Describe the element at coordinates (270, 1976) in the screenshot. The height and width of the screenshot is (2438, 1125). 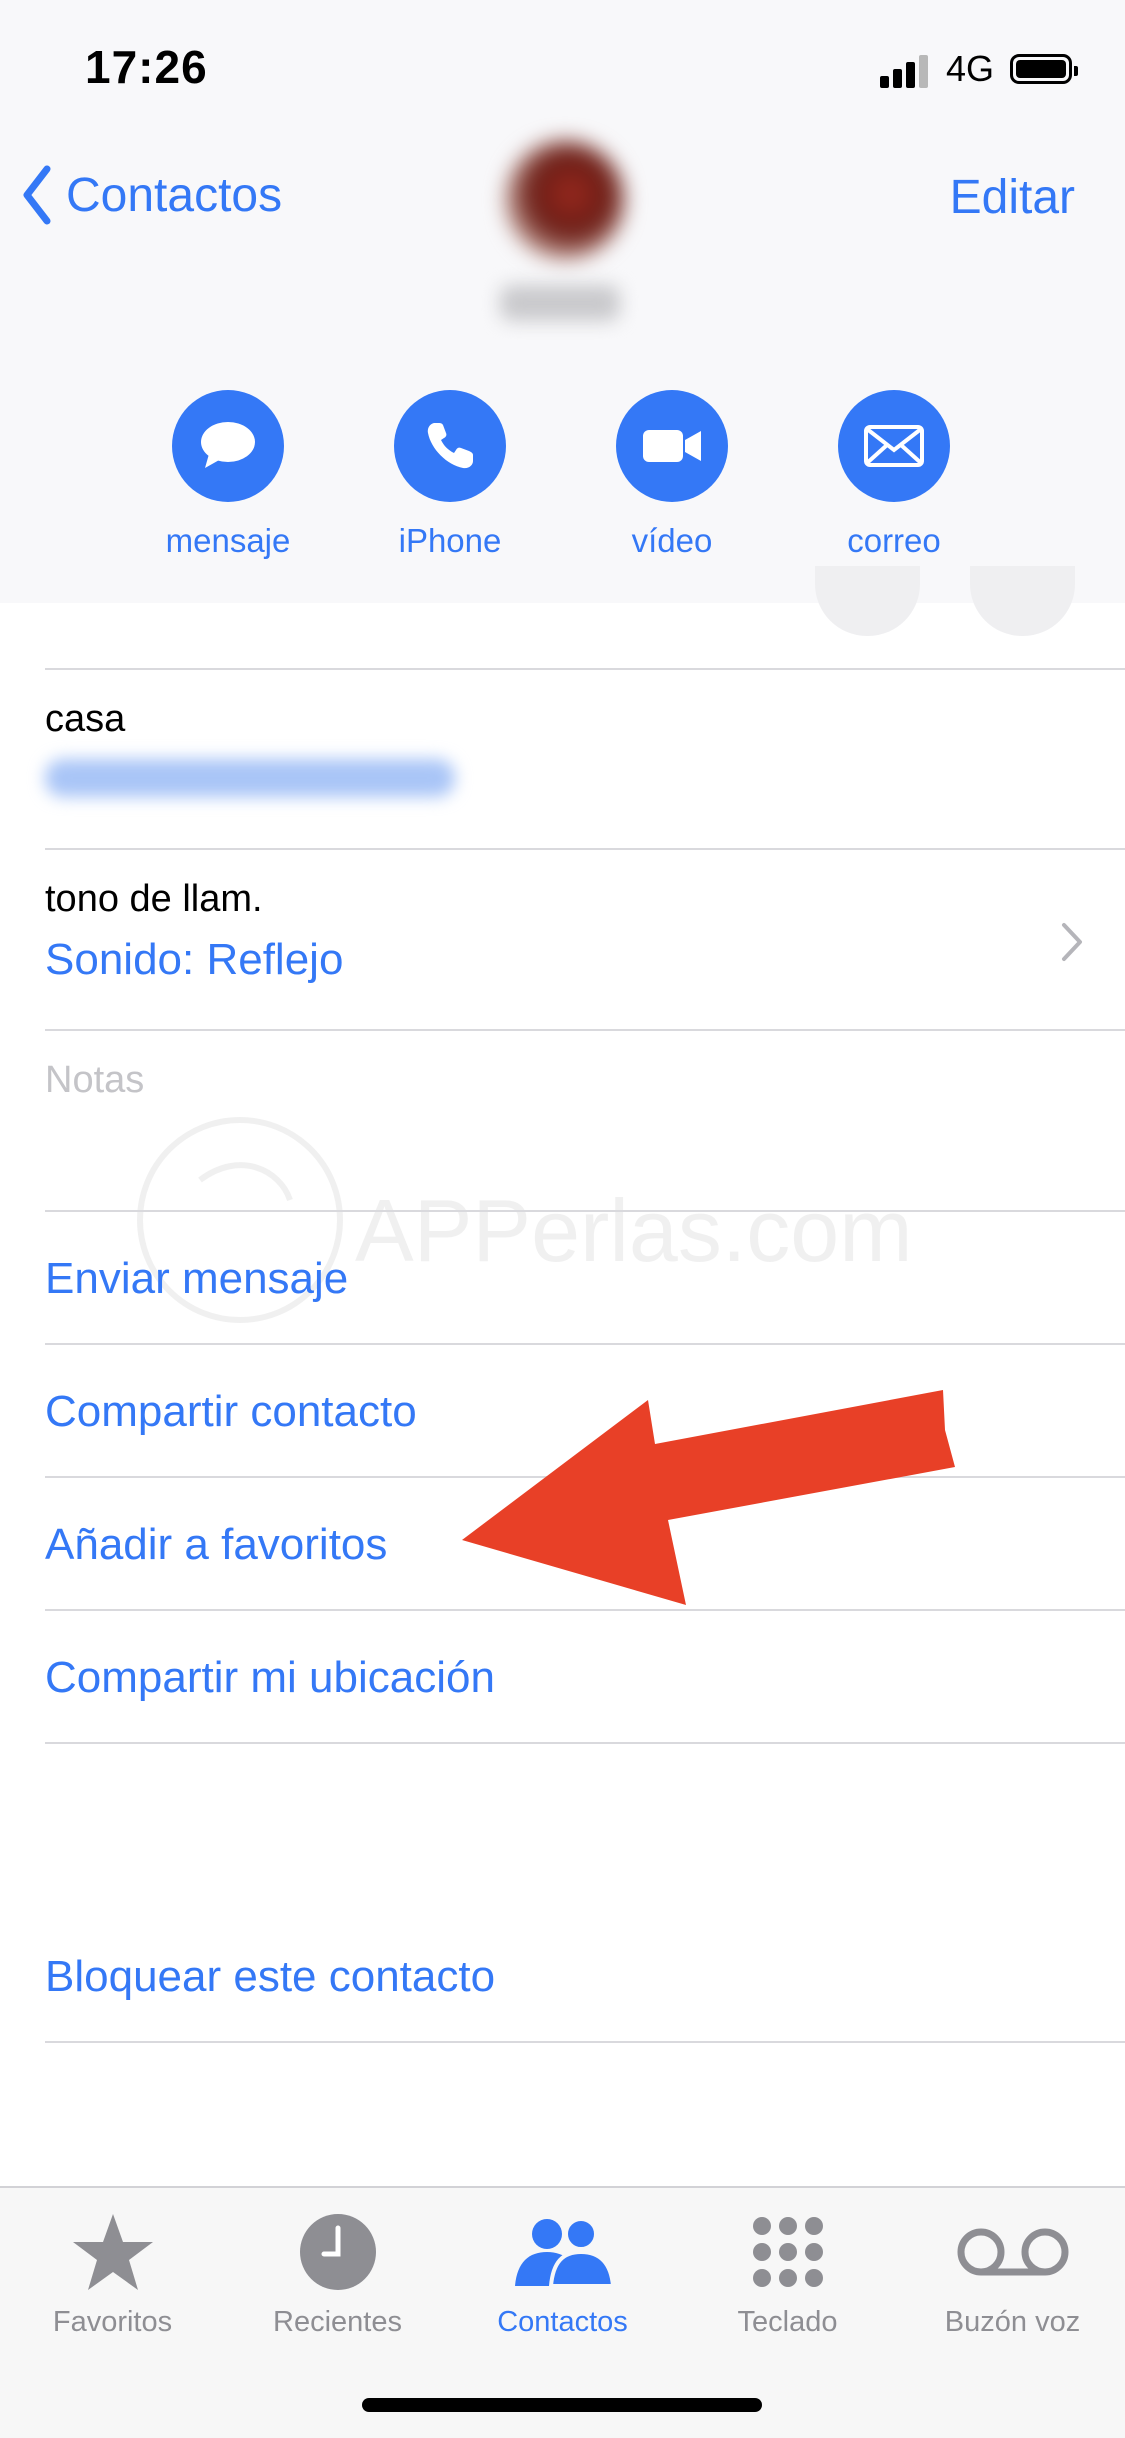
I see `block-contact-link: Bloquear este contacto` at that location.